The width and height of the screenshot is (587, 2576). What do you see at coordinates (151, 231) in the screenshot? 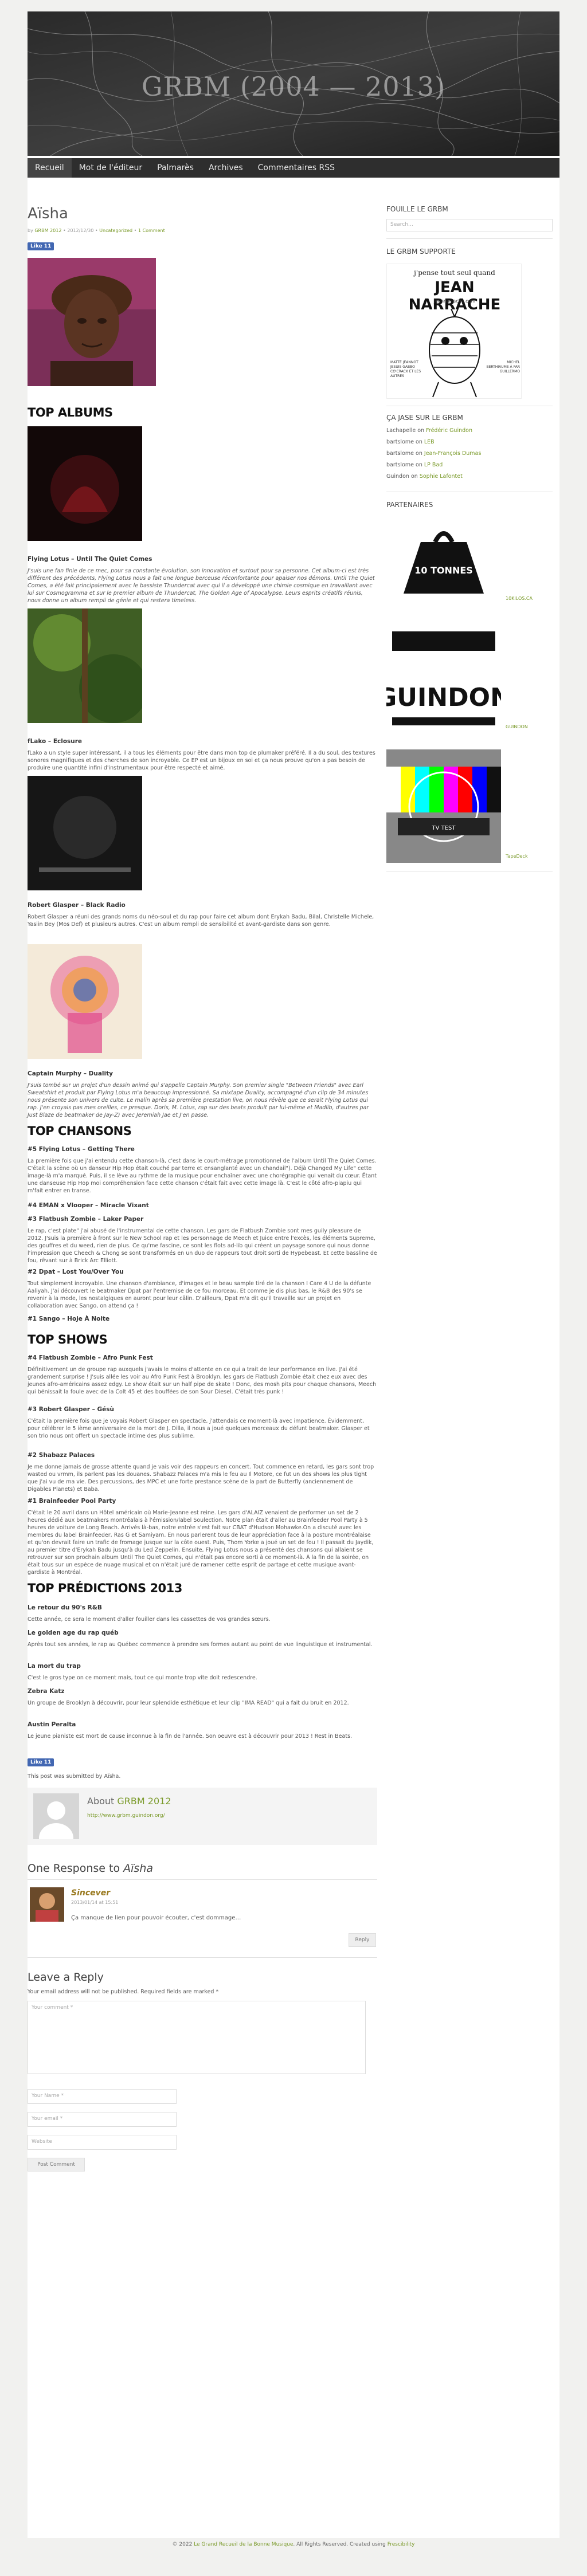
I see `meta-comments-link: 1 Comment` at bounding box center [151, 231].